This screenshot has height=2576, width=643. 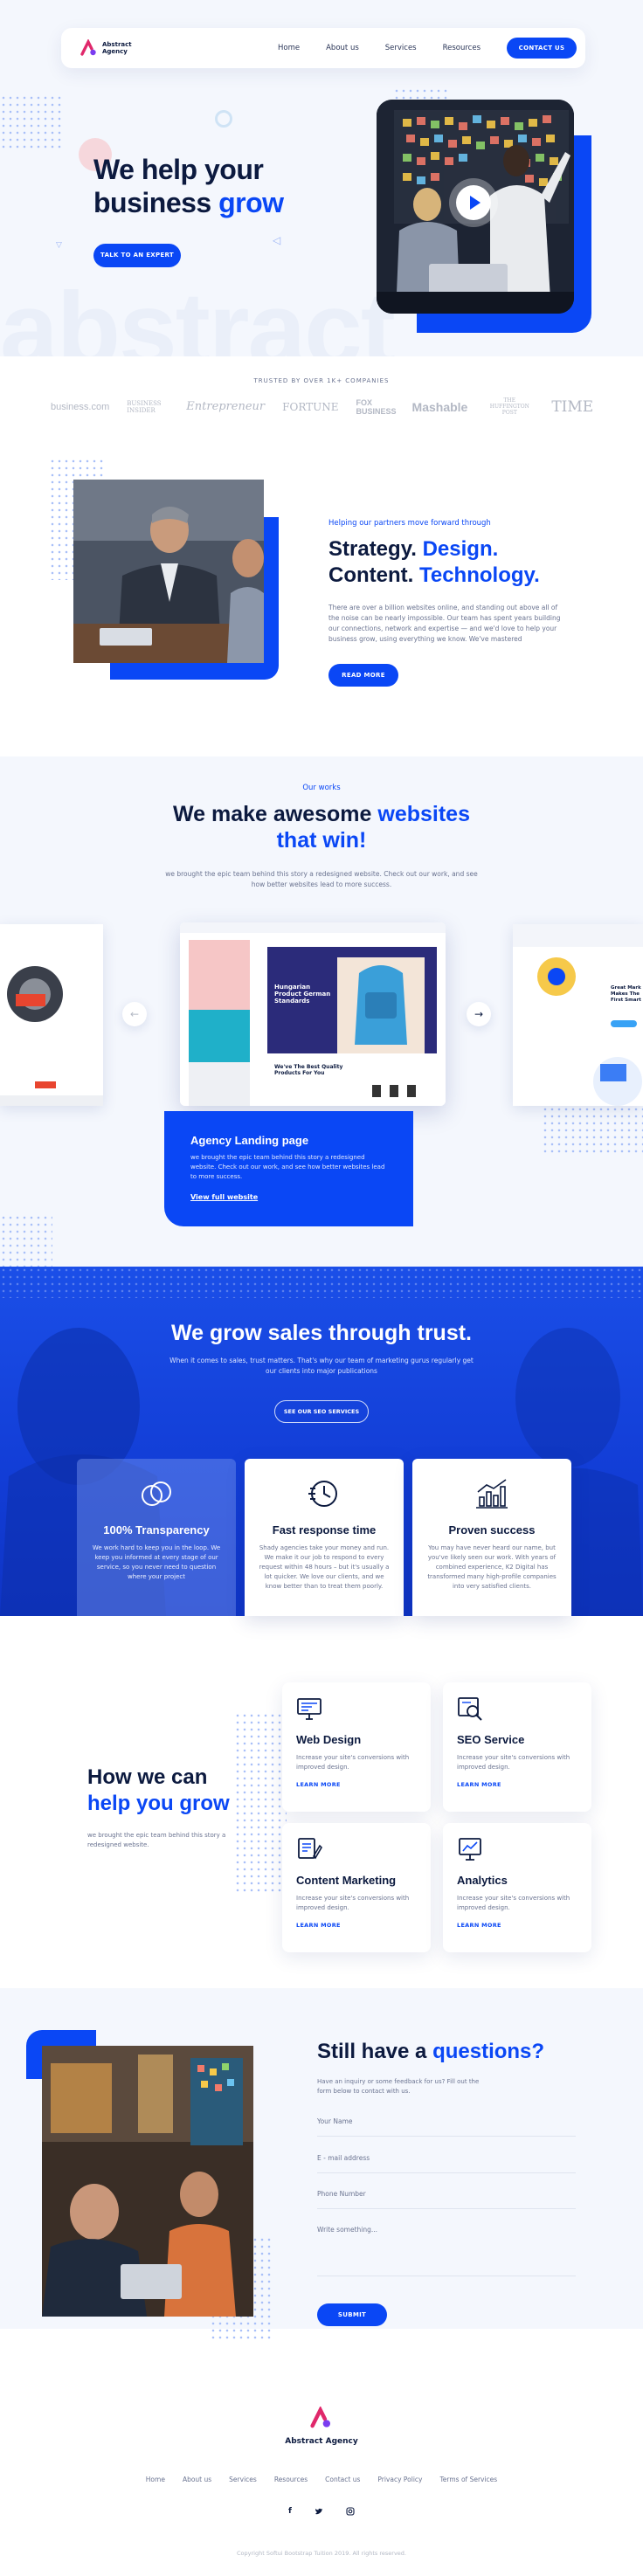 What do you see at coordinates (473, 202) in the screenshot?
I see `play-button` at bounding box center [473, 202].